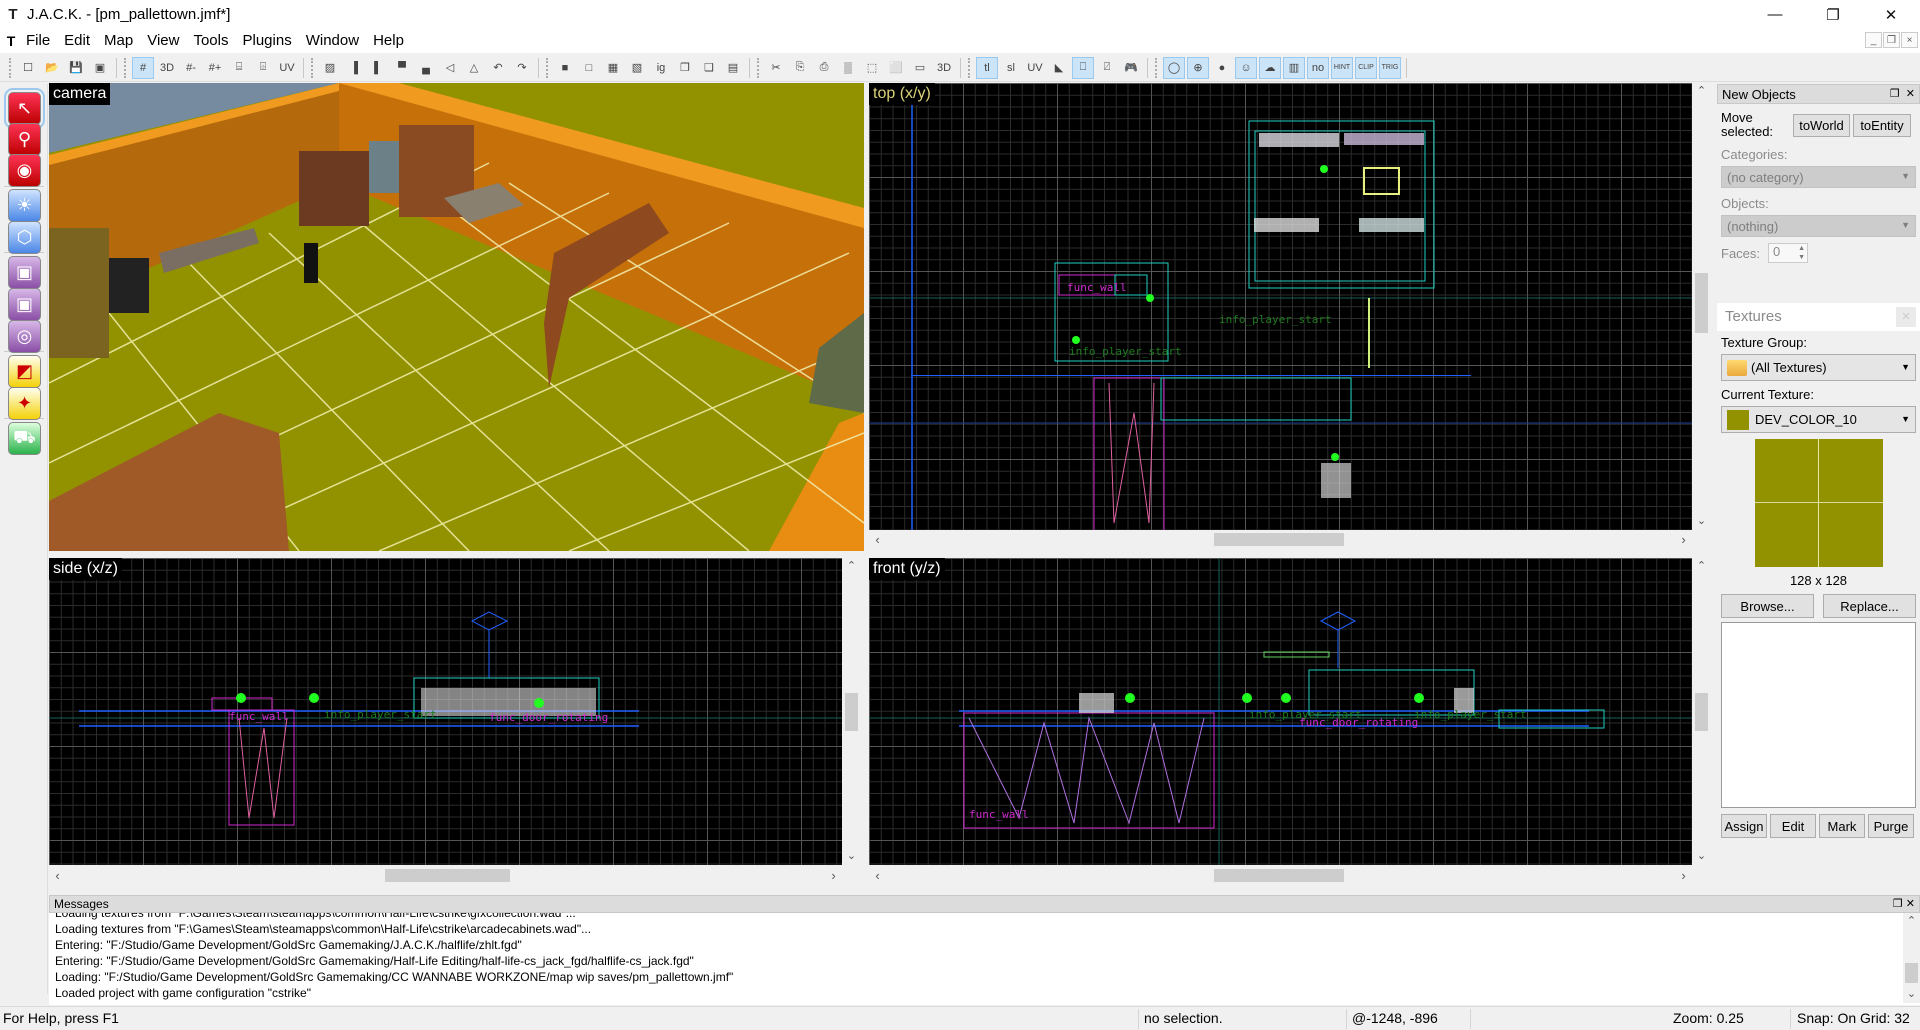 The image size is (1920, 1030). I want to click on top-vscrollbar: ⌃ ⌄, so click(1701, 306).